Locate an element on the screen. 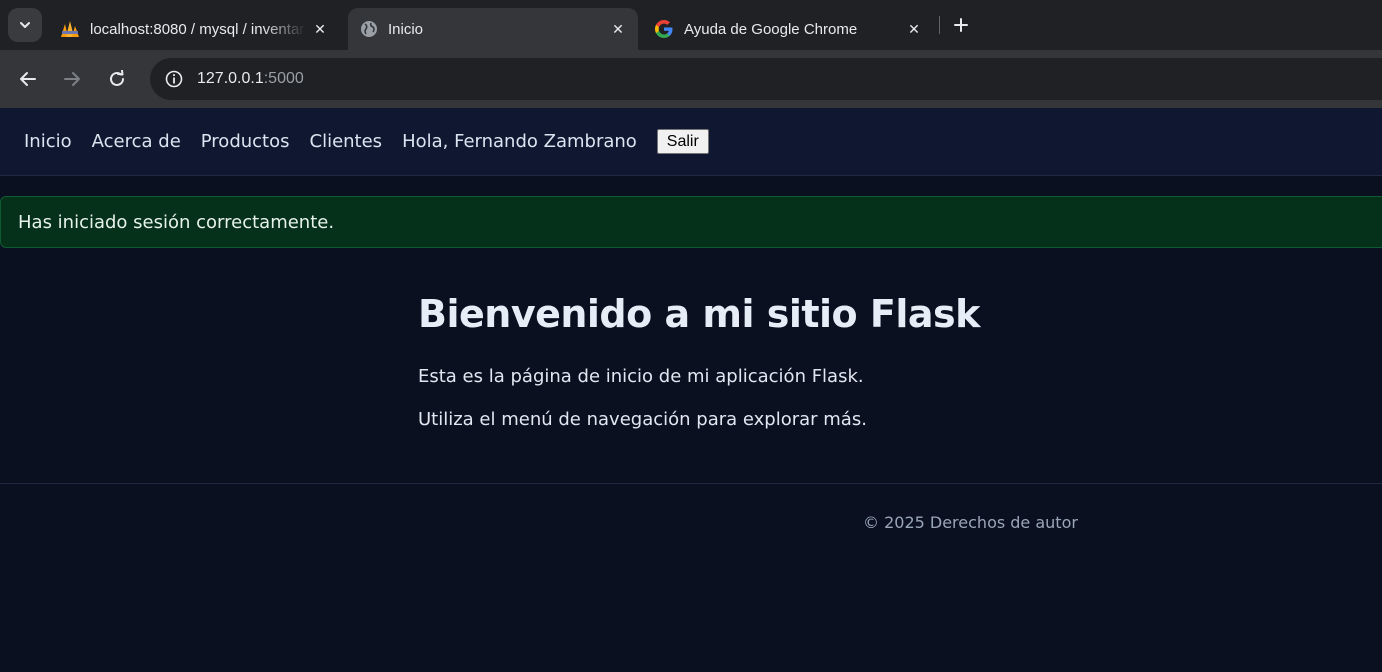  nav-link-inicio: Inicio is located at coordinates (48, 141).